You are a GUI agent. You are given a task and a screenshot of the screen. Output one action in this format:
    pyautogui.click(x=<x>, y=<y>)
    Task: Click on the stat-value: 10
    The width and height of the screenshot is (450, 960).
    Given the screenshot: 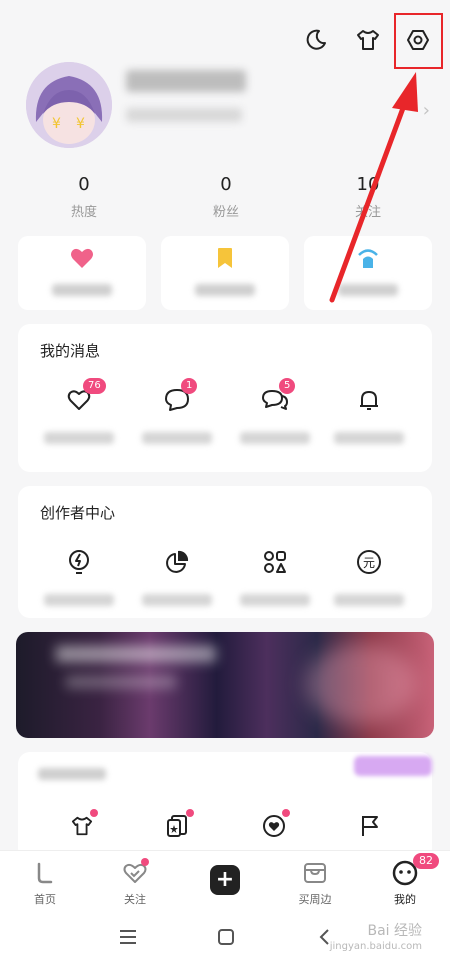 What is the action you would take?
    pyautogui.click(x=368, y=184)
    